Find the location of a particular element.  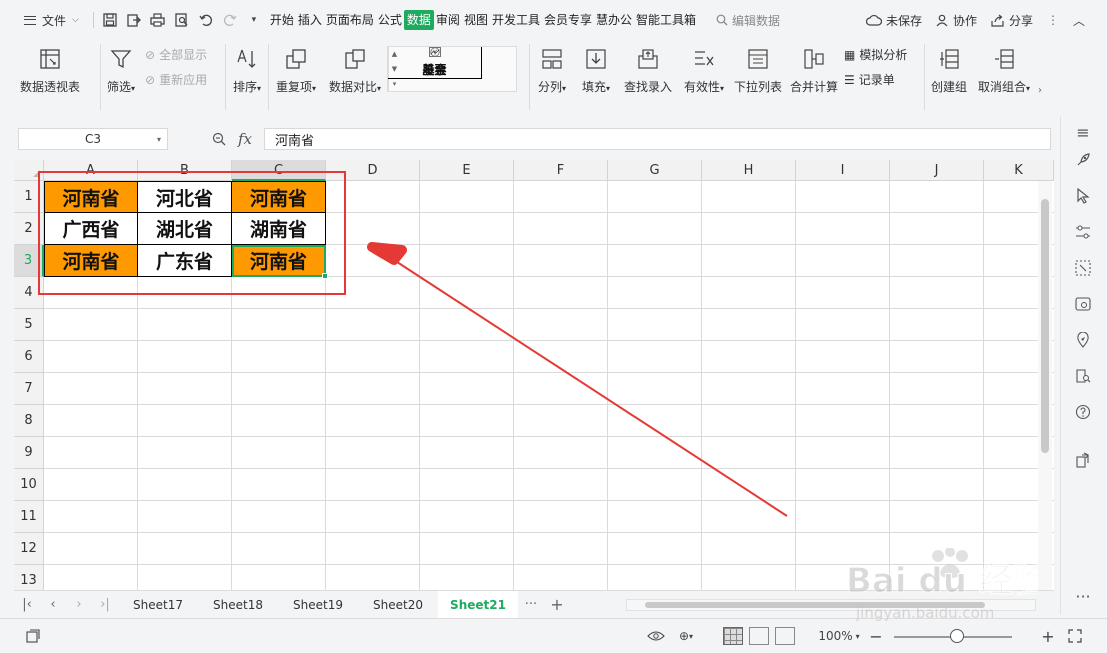

tab-data: 数据 is located at coordinates (418, 20).